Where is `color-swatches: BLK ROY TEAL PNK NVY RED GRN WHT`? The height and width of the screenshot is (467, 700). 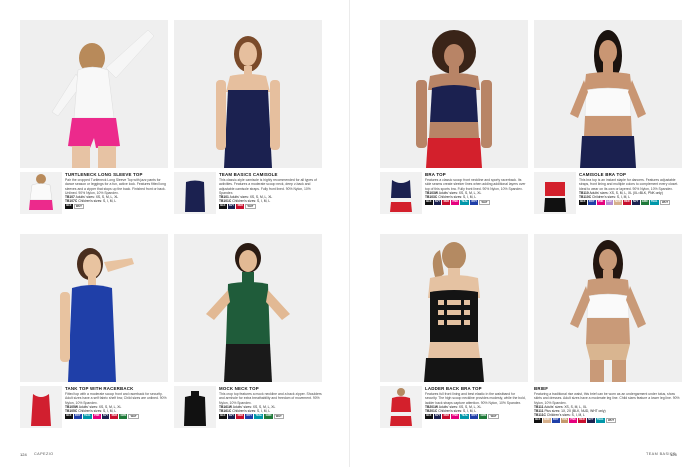
color-swatches: BLK ROY TEAL PNK NVY RED GRN WHT is located at coordinates (116, 416).